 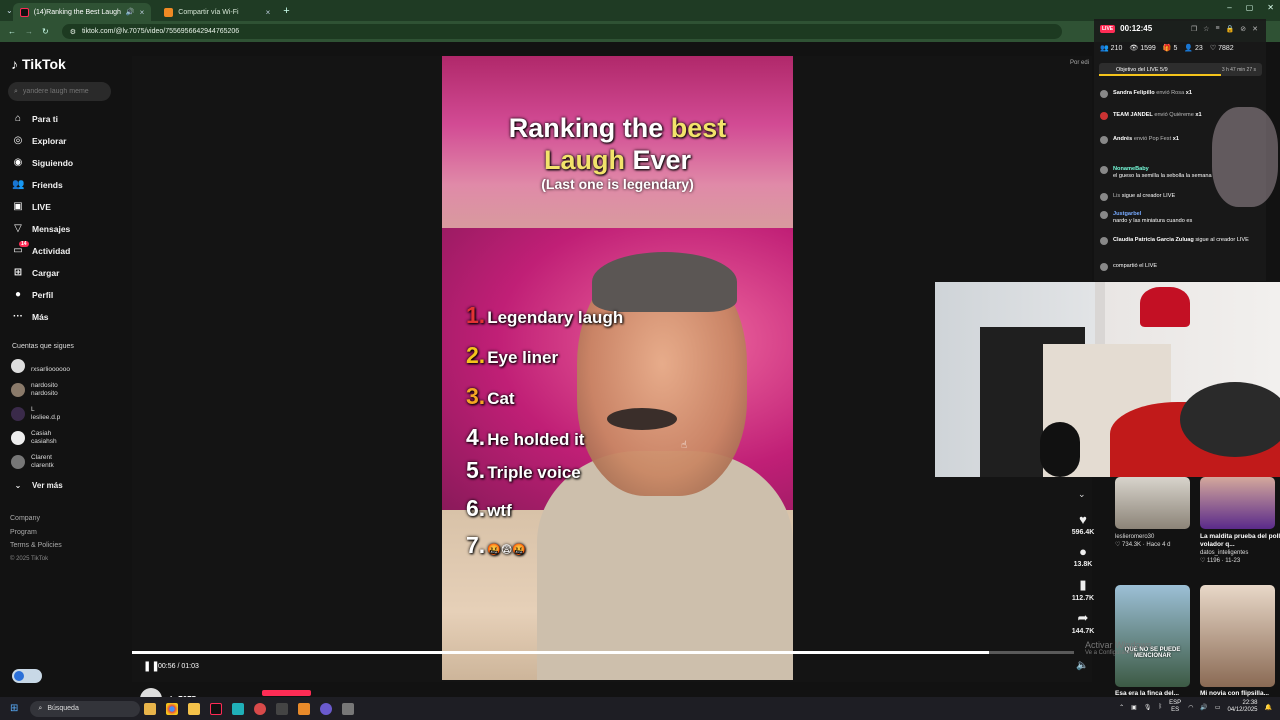 I want to click on inbox-icon: ▭ 14, so click(x=21, y=248).